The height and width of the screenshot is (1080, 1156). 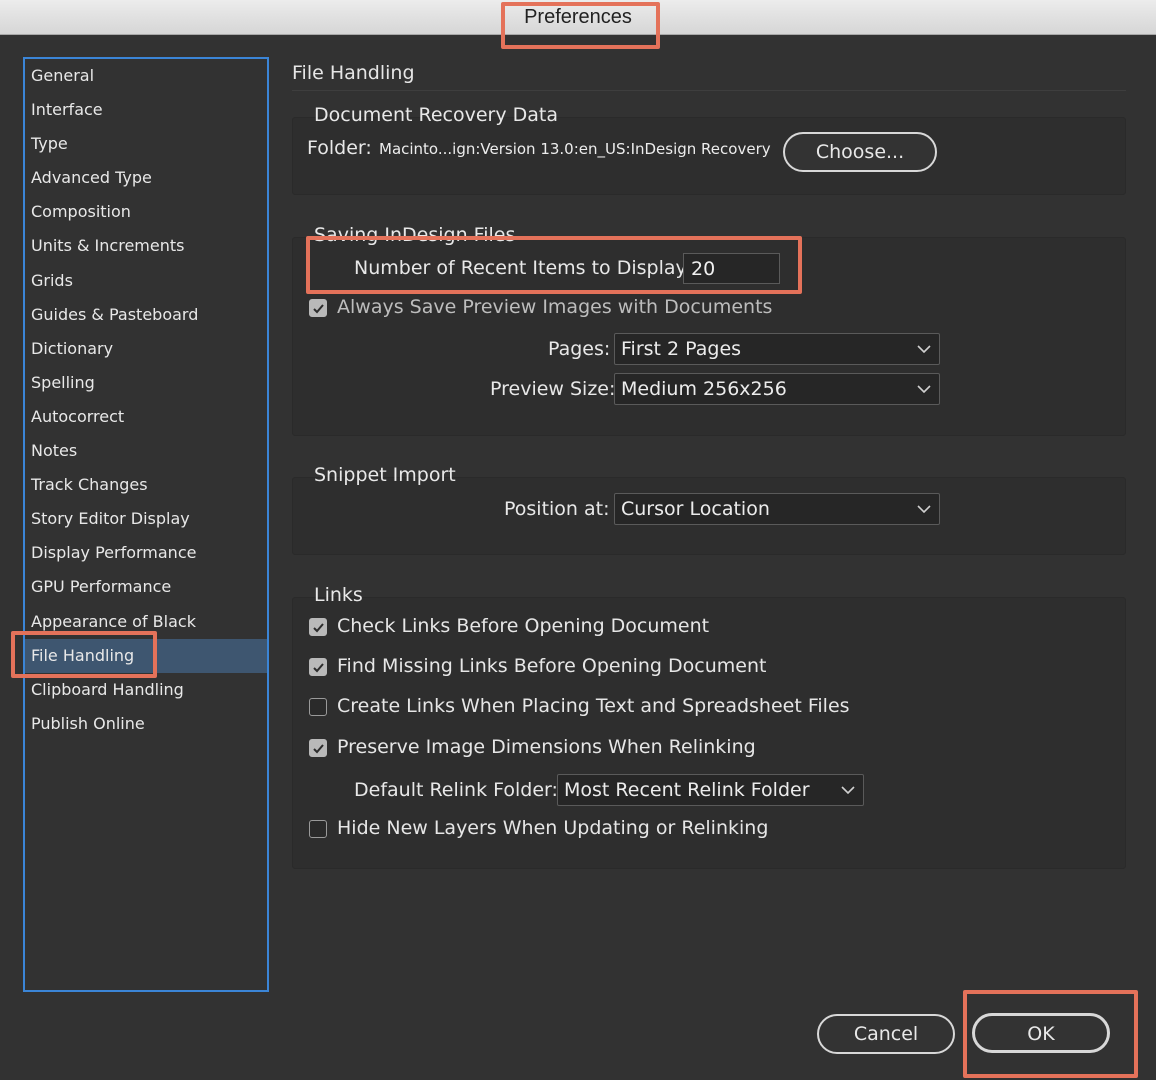 What do you see at coordinates (456, 790) in the screenshot?
I see `relink-folder-label: Default Relink Folder:` at bounding box center [456, 790].